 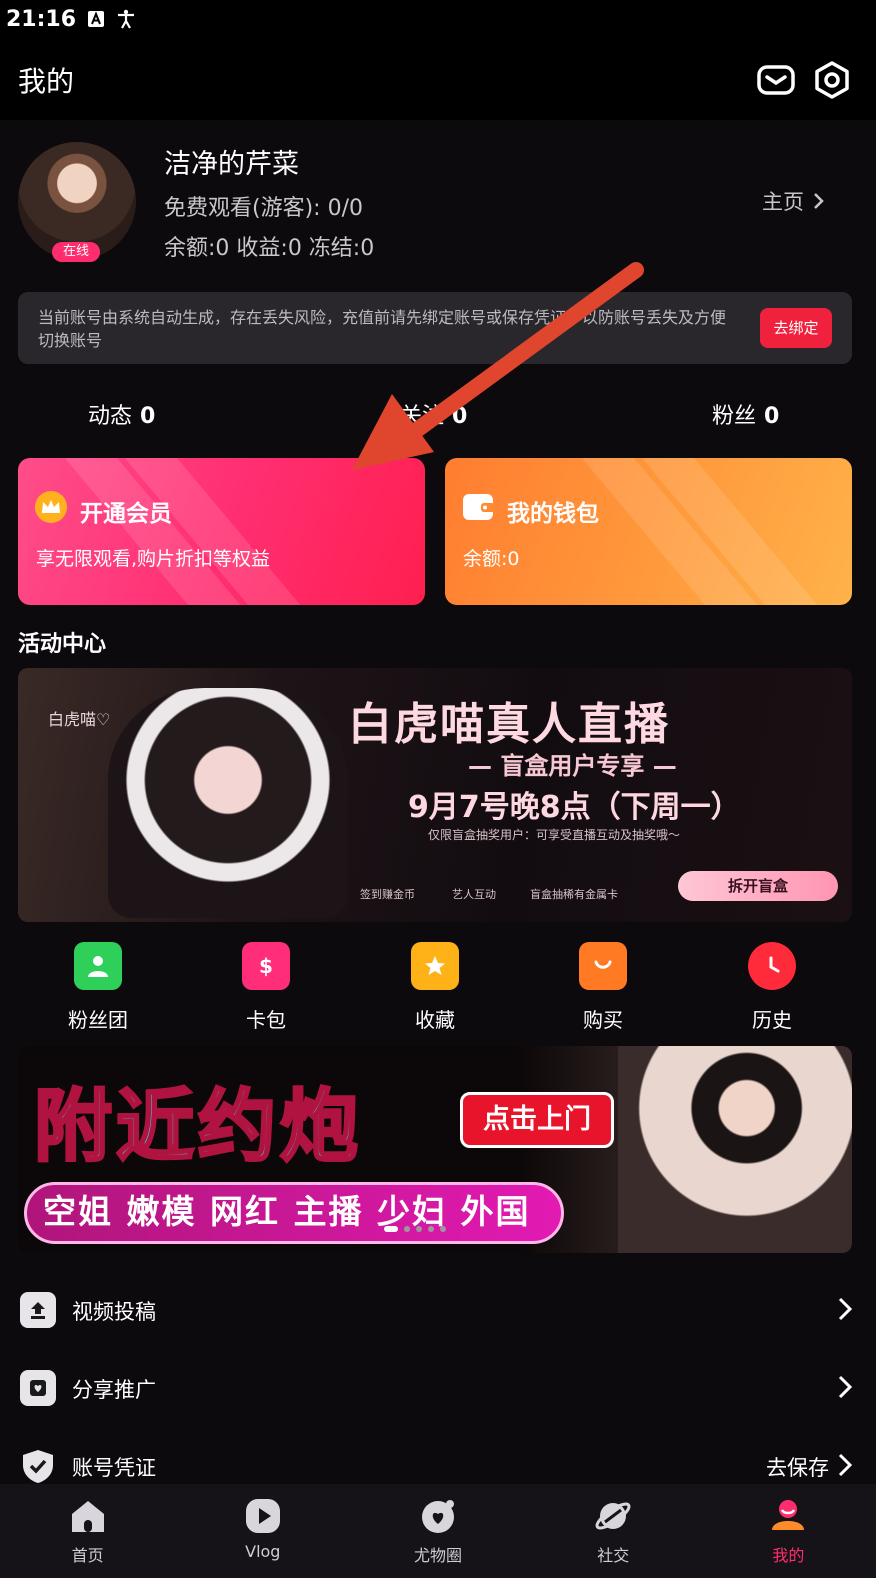 I want to click on nav-circle: 尤物圈, so click(x=437, y=1531).